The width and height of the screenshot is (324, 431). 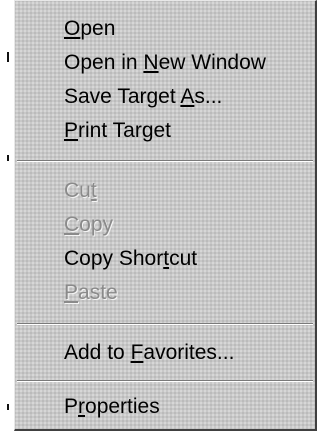 I want to click on menu-item-mnemonic: O, so click(x=72, y=28).